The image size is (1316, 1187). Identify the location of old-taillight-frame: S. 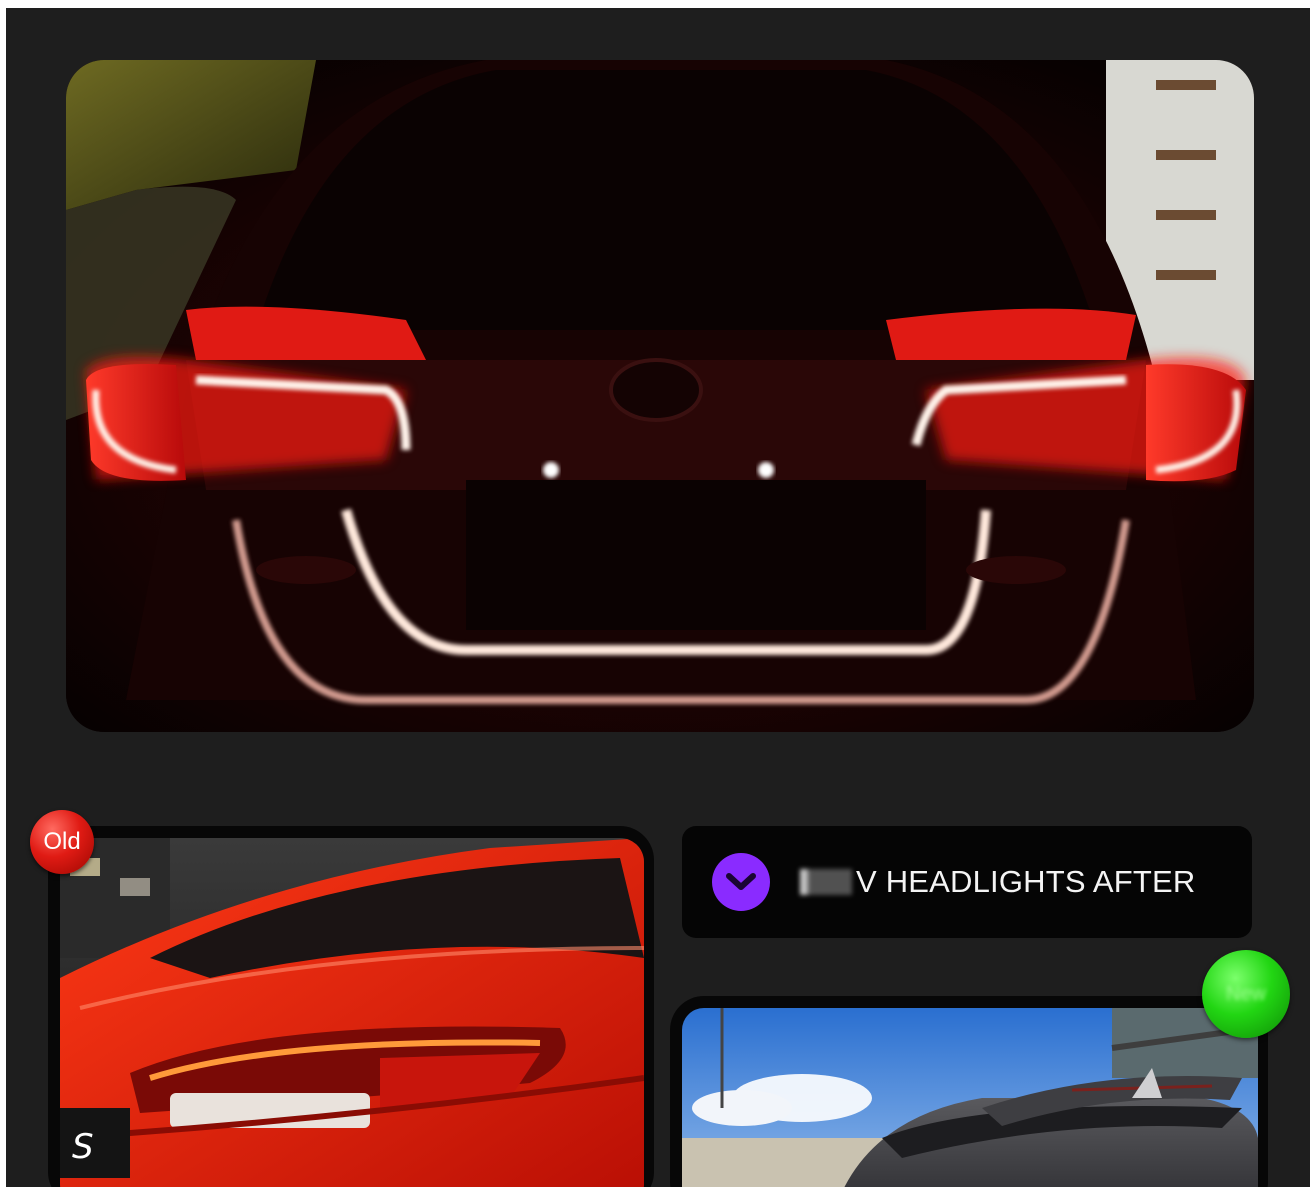
(351, 1006).